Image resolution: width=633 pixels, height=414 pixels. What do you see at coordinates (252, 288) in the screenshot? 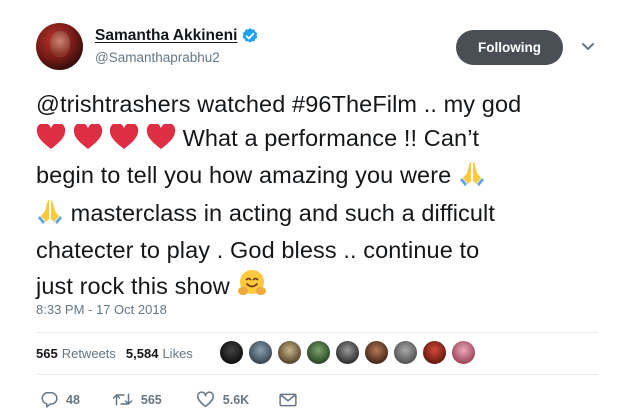
I see `hugging-face-icon` at bounding box center [252, 288].